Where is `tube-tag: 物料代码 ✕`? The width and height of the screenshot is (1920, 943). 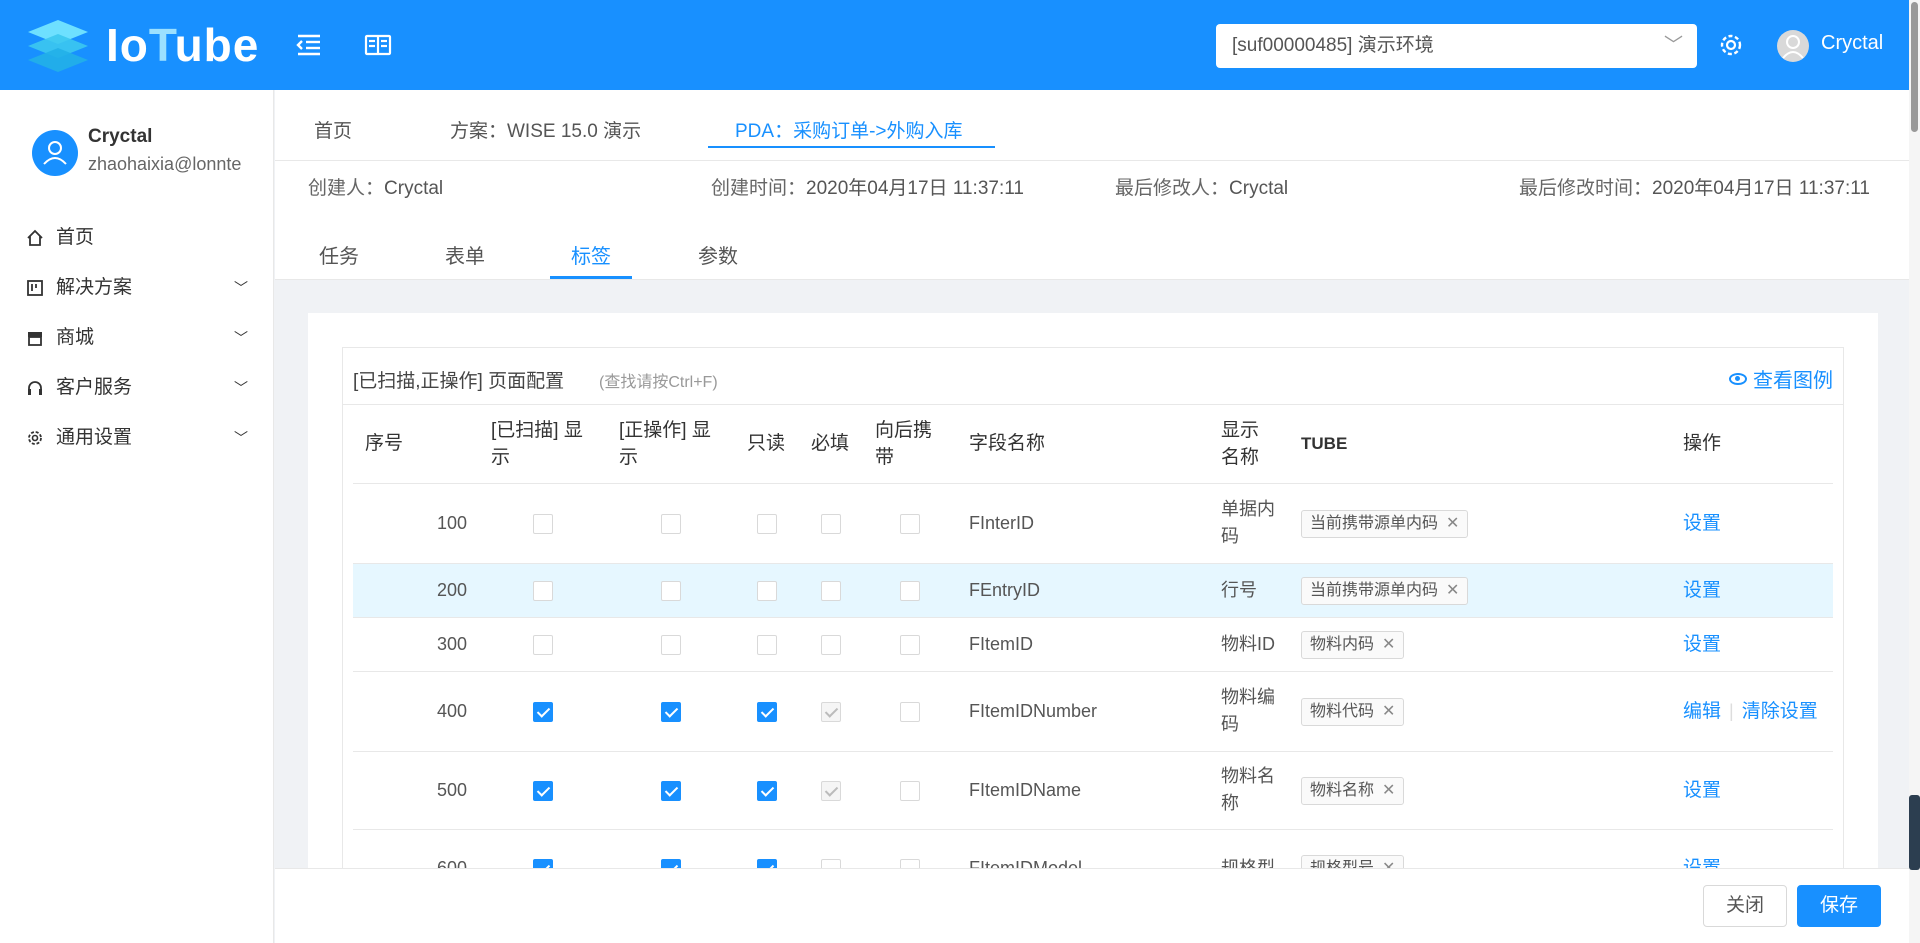
tube-tag: 物料代码 ✕ is located at coordinates (1353, 711).